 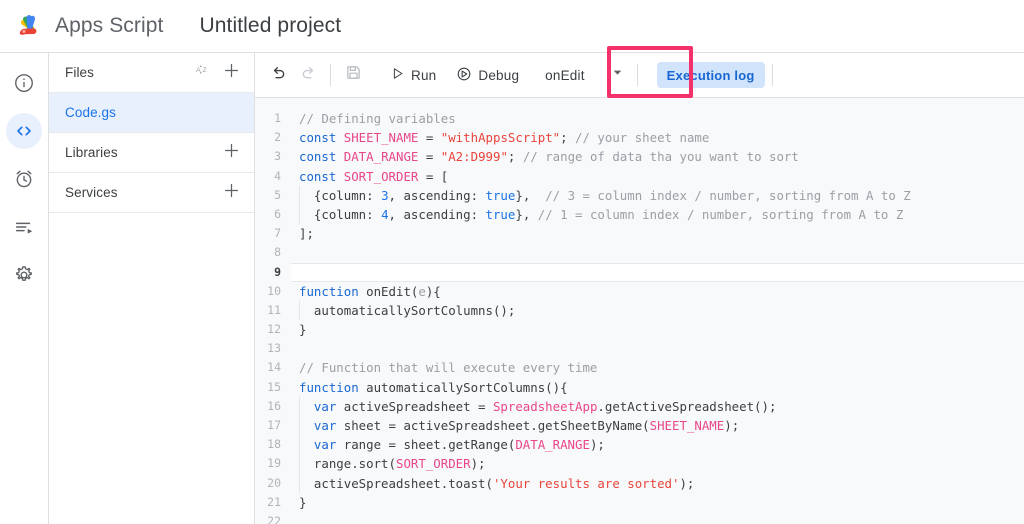 I want to click on toolbar-divider, so click(x=330, y=75).